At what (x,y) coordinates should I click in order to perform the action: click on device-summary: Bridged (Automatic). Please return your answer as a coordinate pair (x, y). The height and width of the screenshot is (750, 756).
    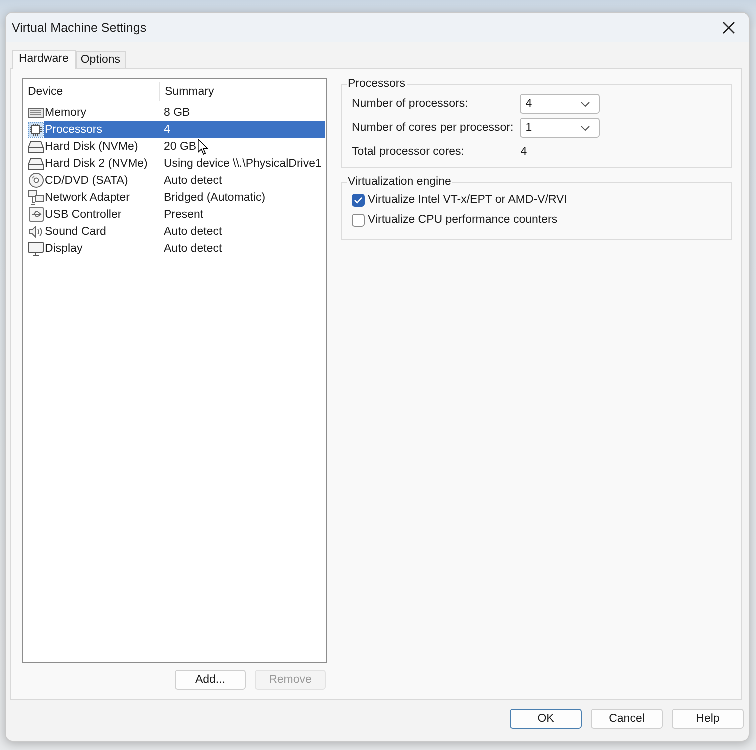
    Looking at the image, I should click on (214, 198).